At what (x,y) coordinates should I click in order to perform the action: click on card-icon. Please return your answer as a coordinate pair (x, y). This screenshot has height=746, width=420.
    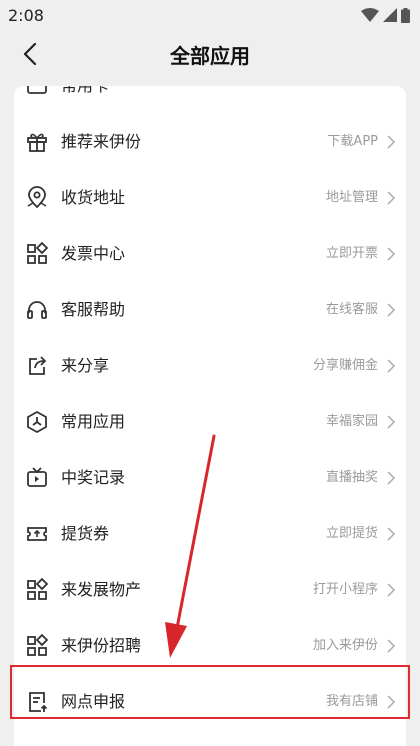
    Looking at the image, I should click on (37, 92).